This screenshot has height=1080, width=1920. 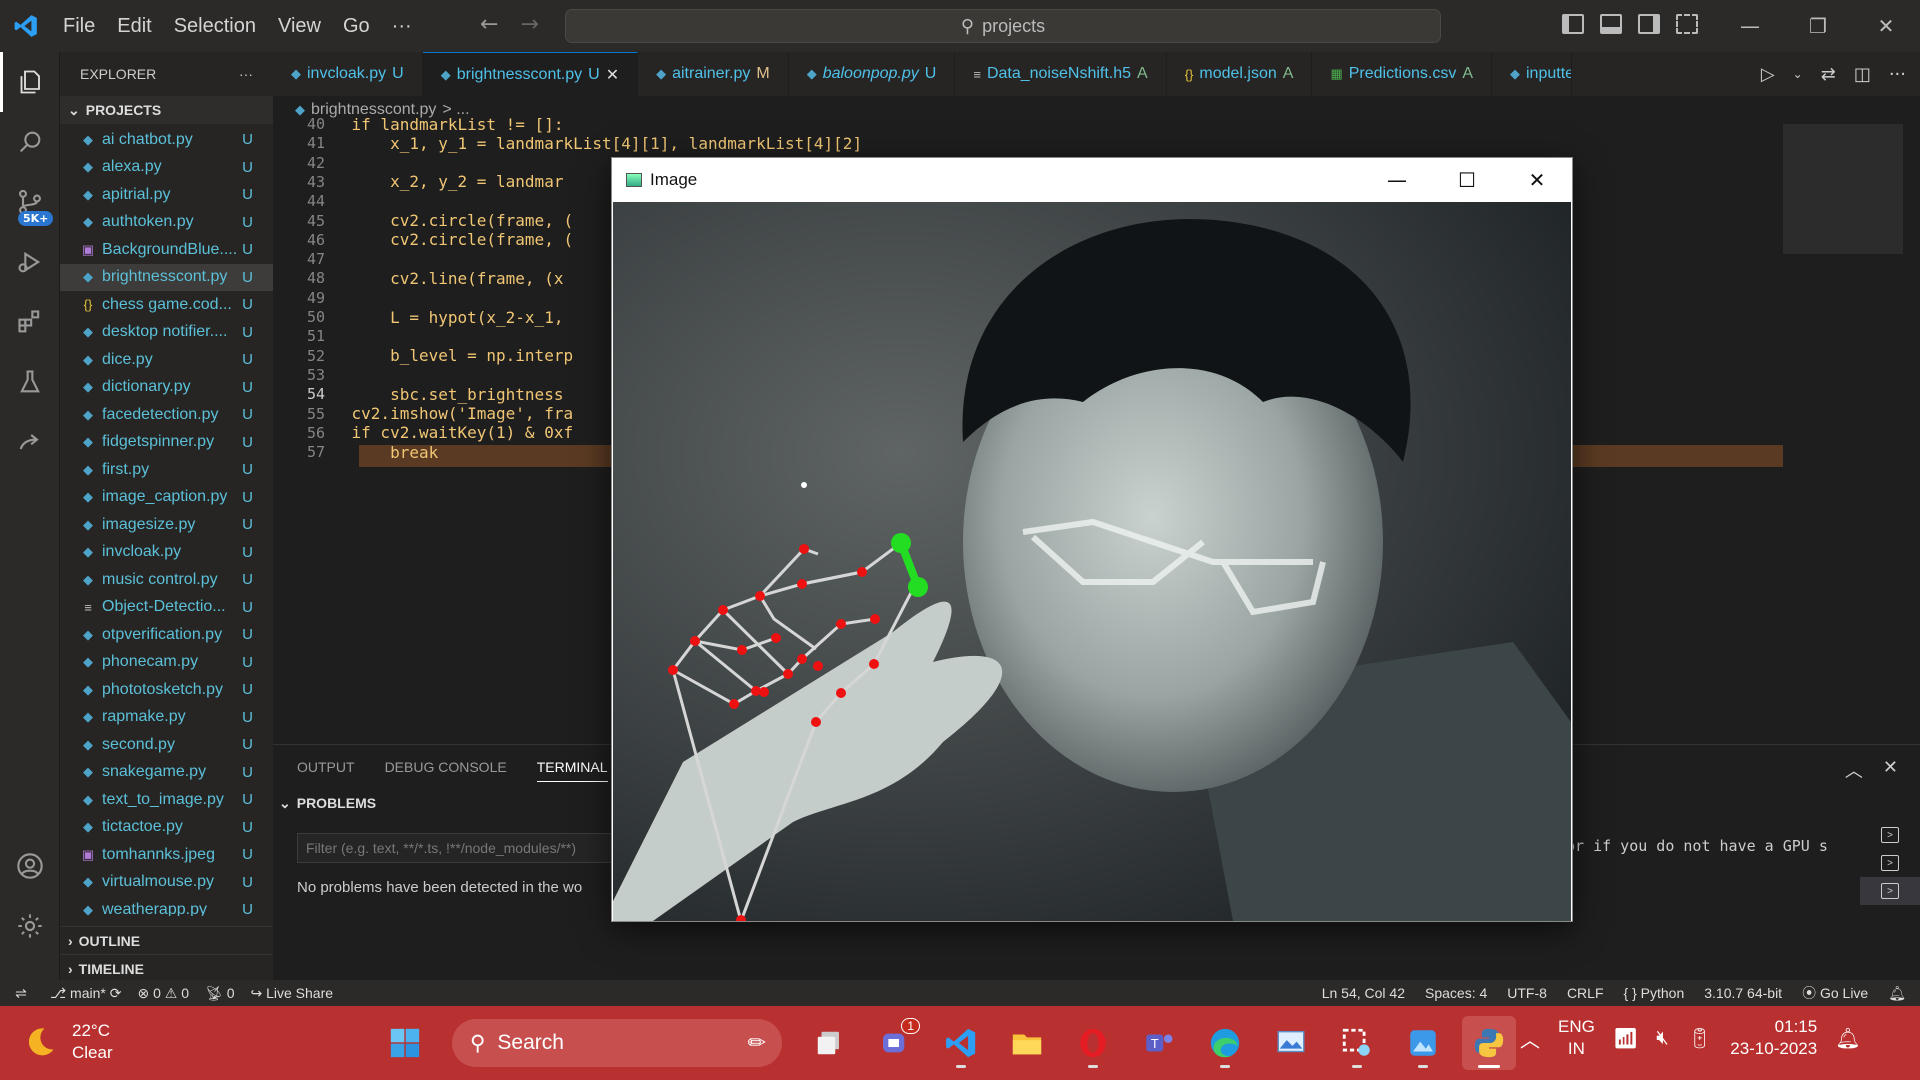 I want to click on live-share-icon, so click(x=30, y=442).